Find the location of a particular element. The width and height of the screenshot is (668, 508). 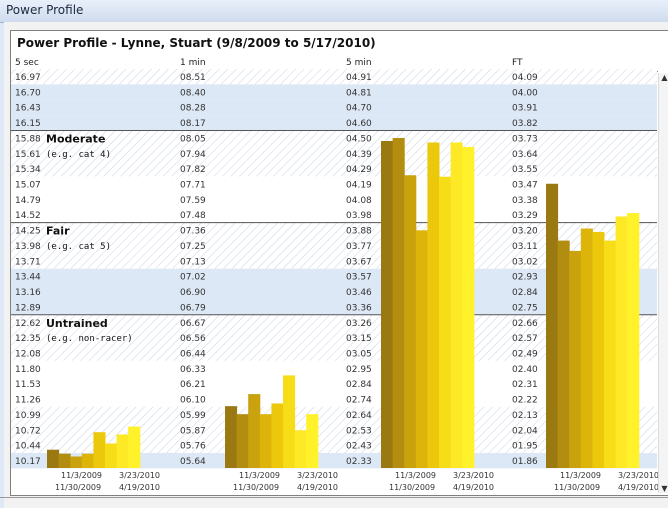

date-label: 3/23/2010 is located at coordinates (638, 475).